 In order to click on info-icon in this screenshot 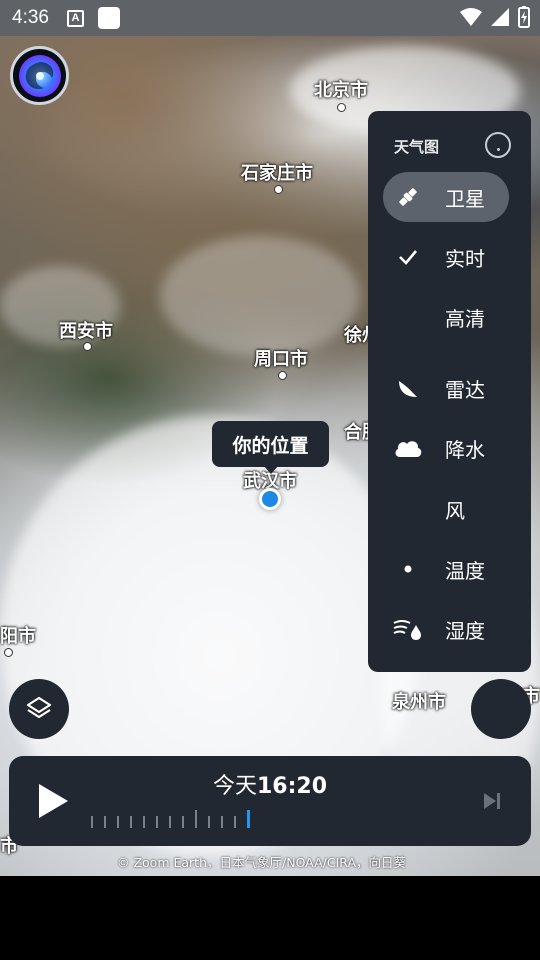, I will do `click(498, 145)`.